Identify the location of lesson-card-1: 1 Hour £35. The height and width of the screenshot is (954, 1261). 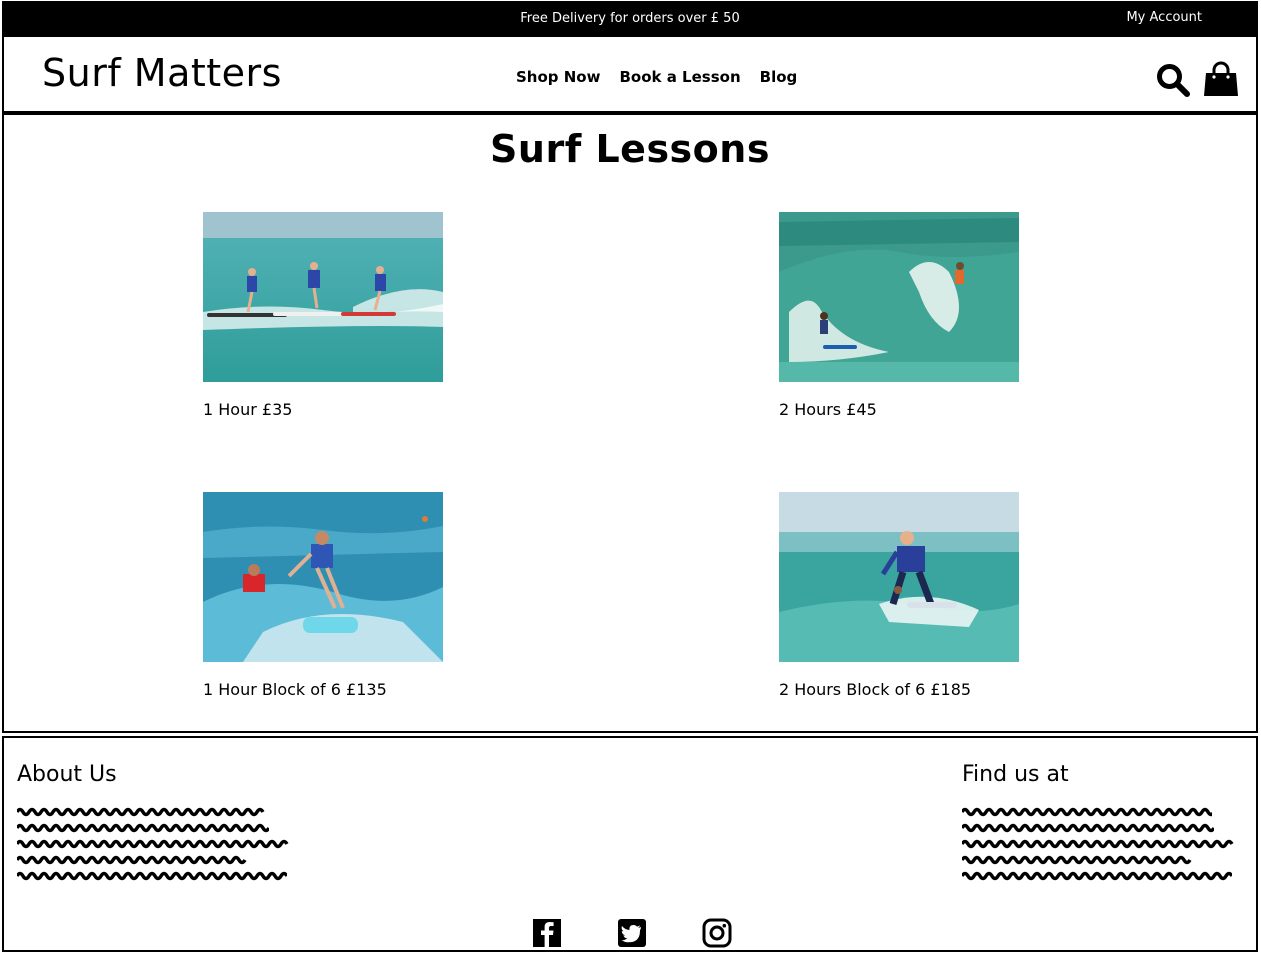
(323, 315).